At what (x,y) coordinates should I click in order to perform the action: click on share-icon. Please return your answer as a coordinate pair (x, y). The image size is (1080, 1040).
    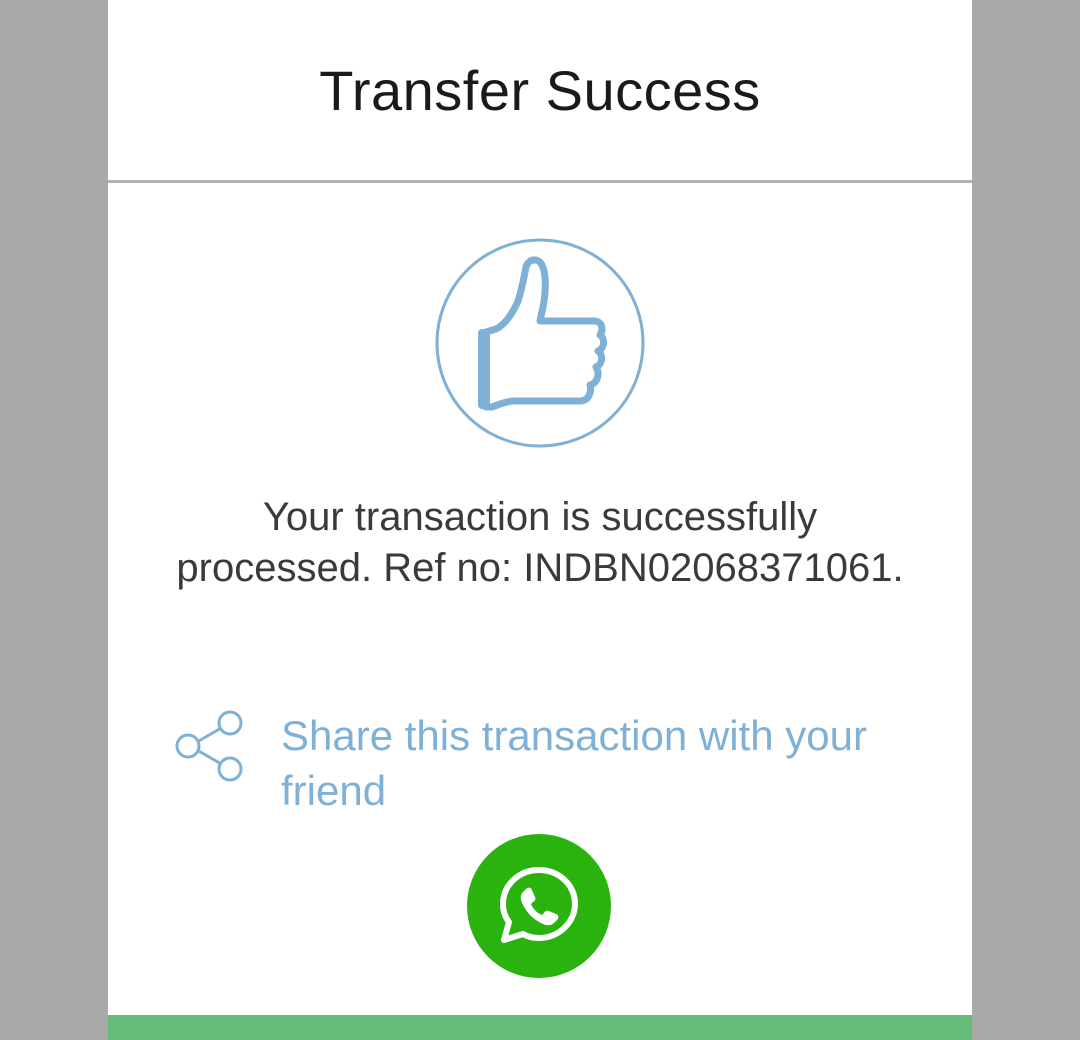
    Looking at the image, I should click on (210, 746).